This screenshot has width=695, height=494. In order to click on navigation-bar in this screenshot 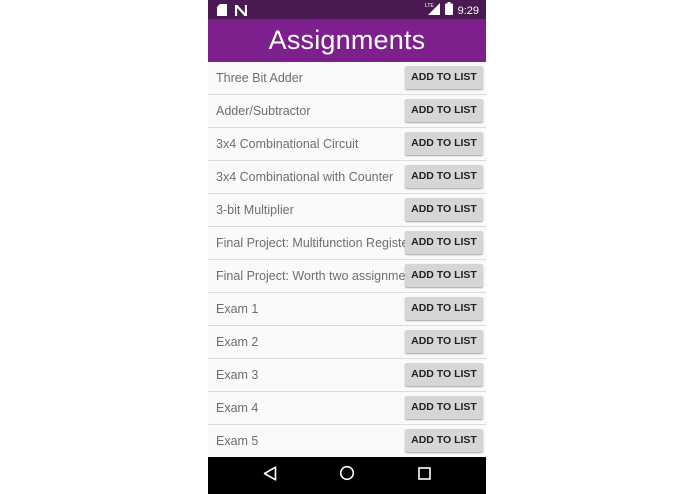, I will do `click(347, 475)`.